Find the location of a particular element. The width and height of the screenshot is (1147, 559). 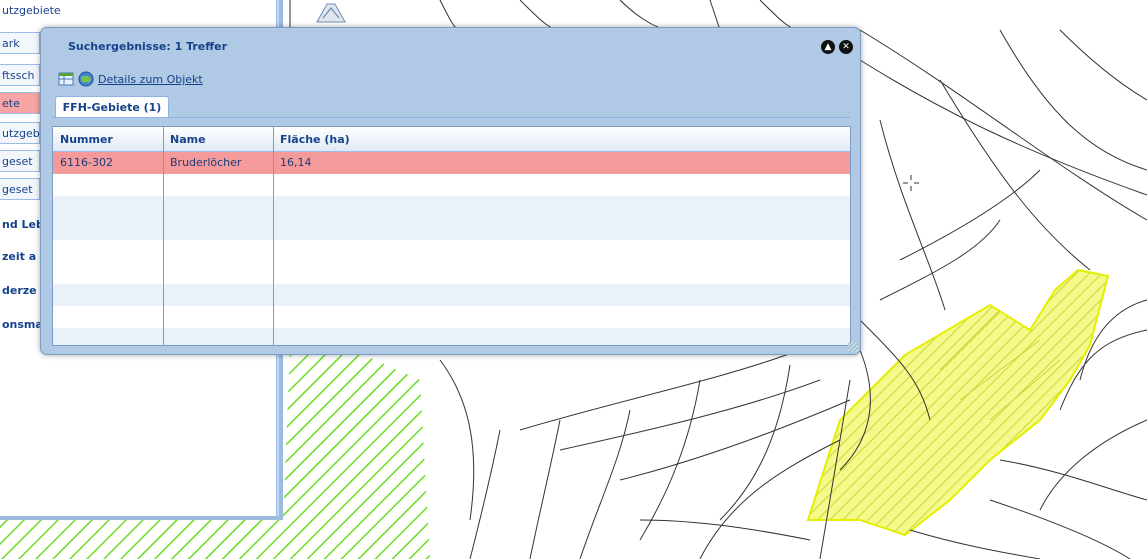

cell-name: Bruderlöcher is located at coordinates (206, 162).